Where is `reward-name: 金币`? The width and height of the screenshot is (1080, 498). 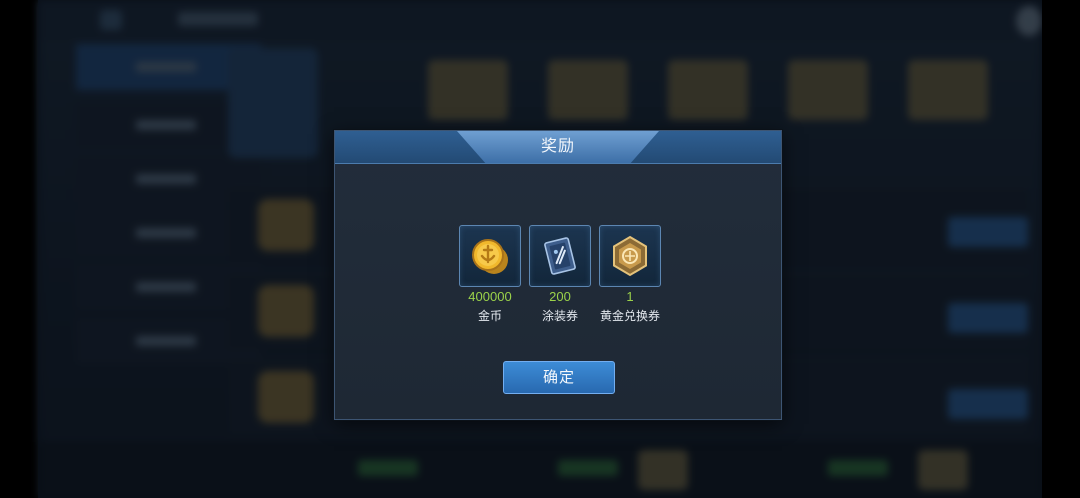
reward-name: 金币 is located at coordinates (489, 316).